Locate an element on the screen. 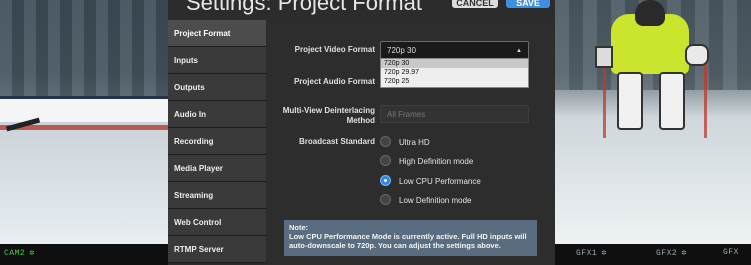 The image size is (751, 265). save-button: SAVE is located at coordinates (528, 4).